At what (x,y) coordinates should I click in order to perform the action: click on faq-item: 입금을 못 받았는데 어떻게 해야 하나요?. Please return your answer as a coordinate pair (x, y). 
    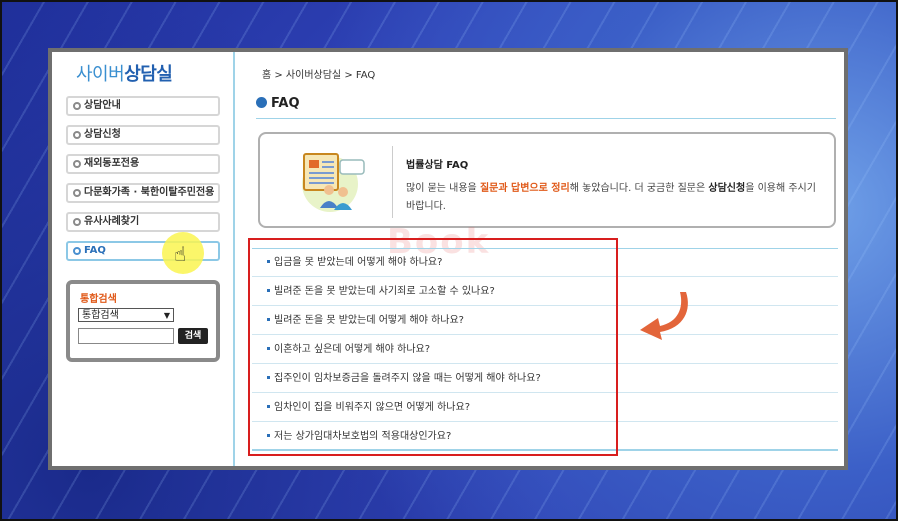
    Looking at the image, I should click on (545, 262).